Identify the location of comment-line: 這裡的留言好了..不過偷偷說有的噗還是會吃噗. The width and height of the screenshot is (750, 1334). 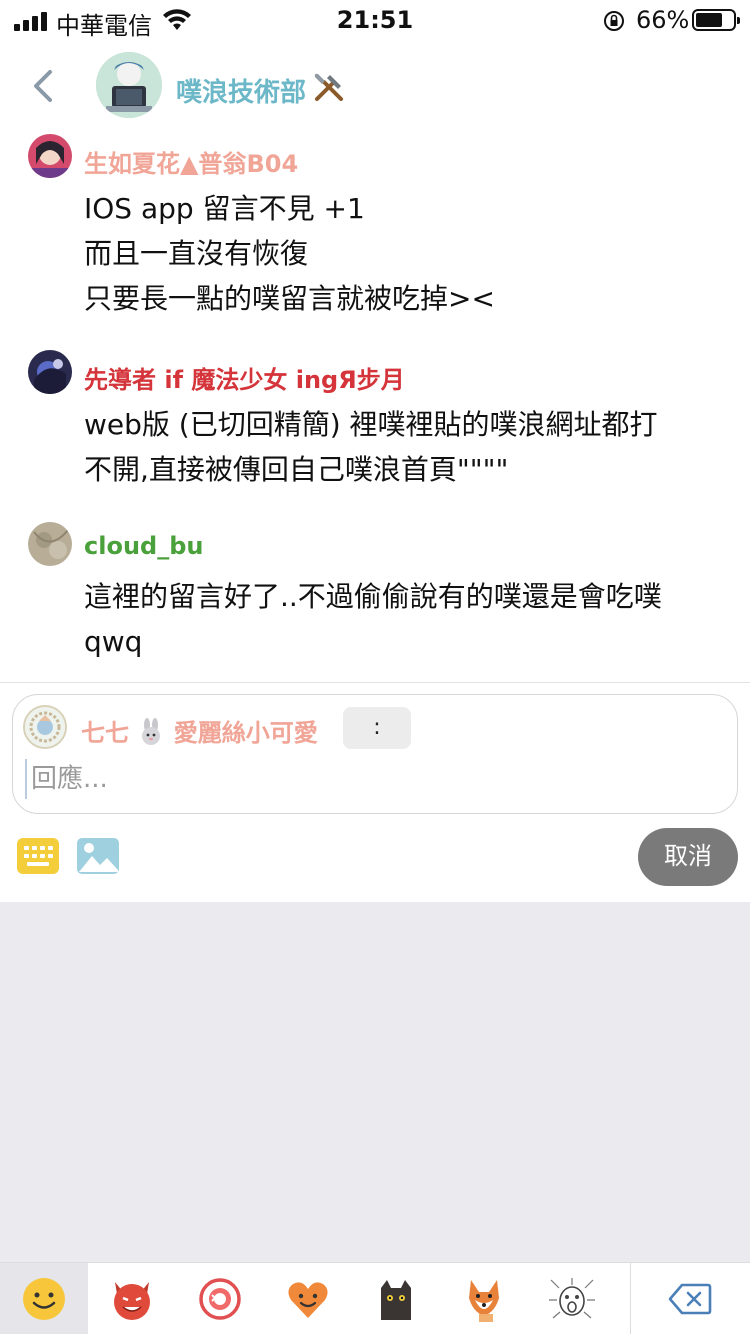
(373, 596).